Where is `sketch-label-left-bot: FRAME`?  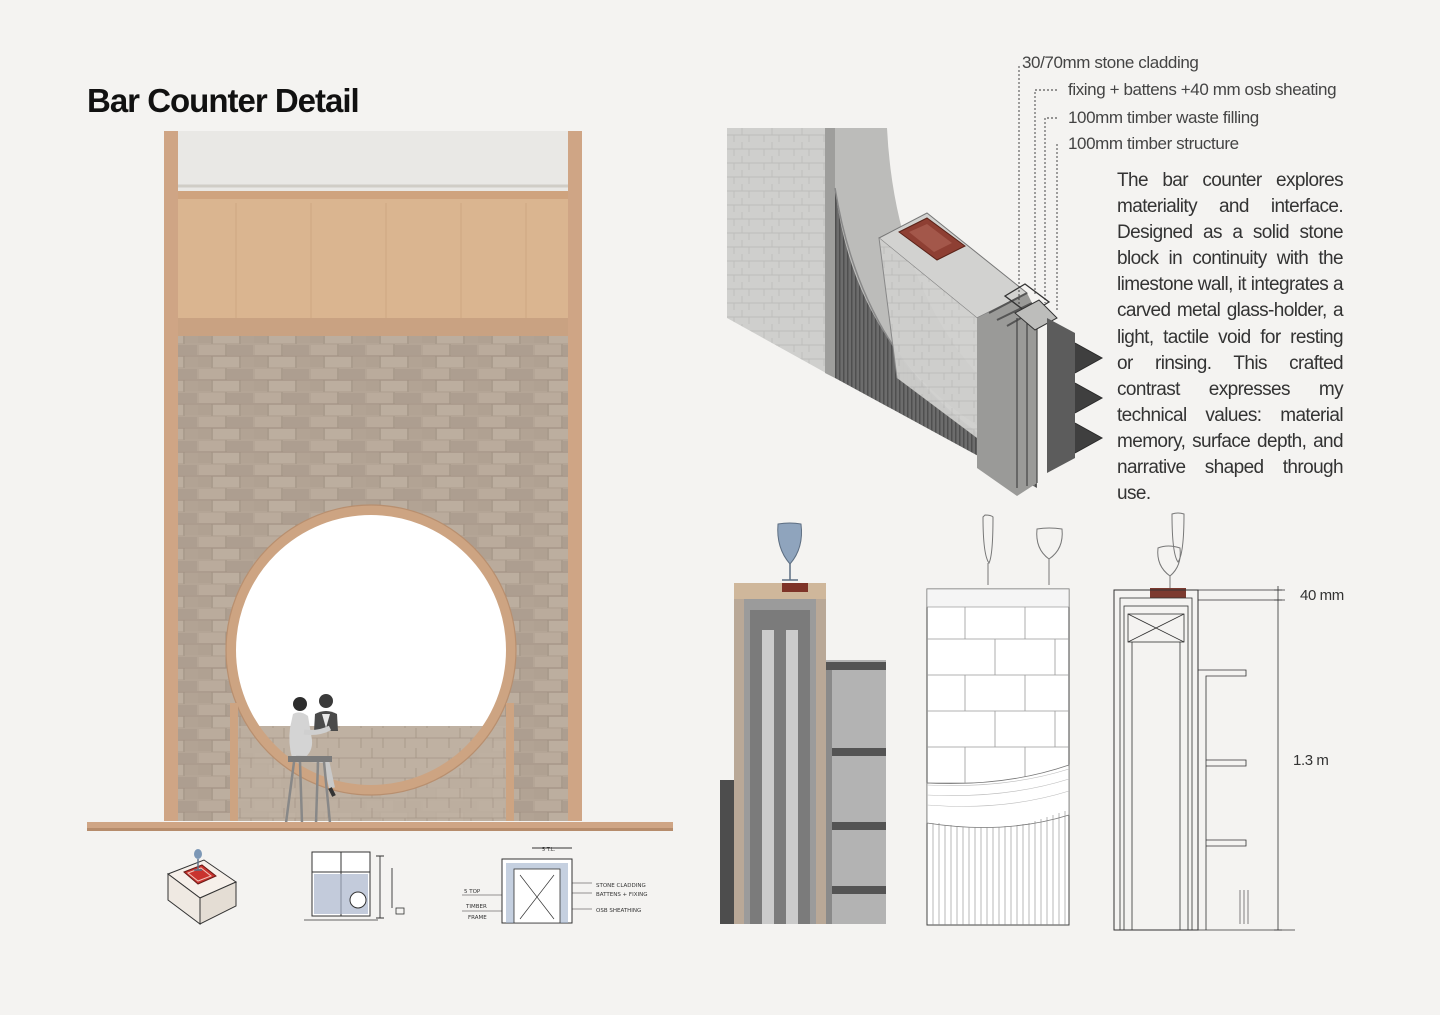
sketch-label-left-bot: FRAME is located at coordinates (477, 918).